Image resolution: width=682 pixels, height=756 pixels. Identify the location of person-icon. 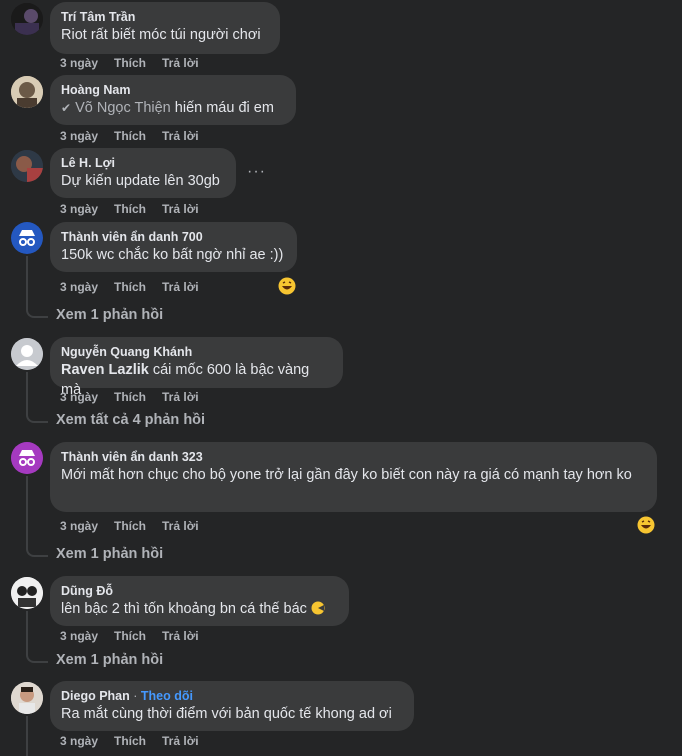
(27, 354).